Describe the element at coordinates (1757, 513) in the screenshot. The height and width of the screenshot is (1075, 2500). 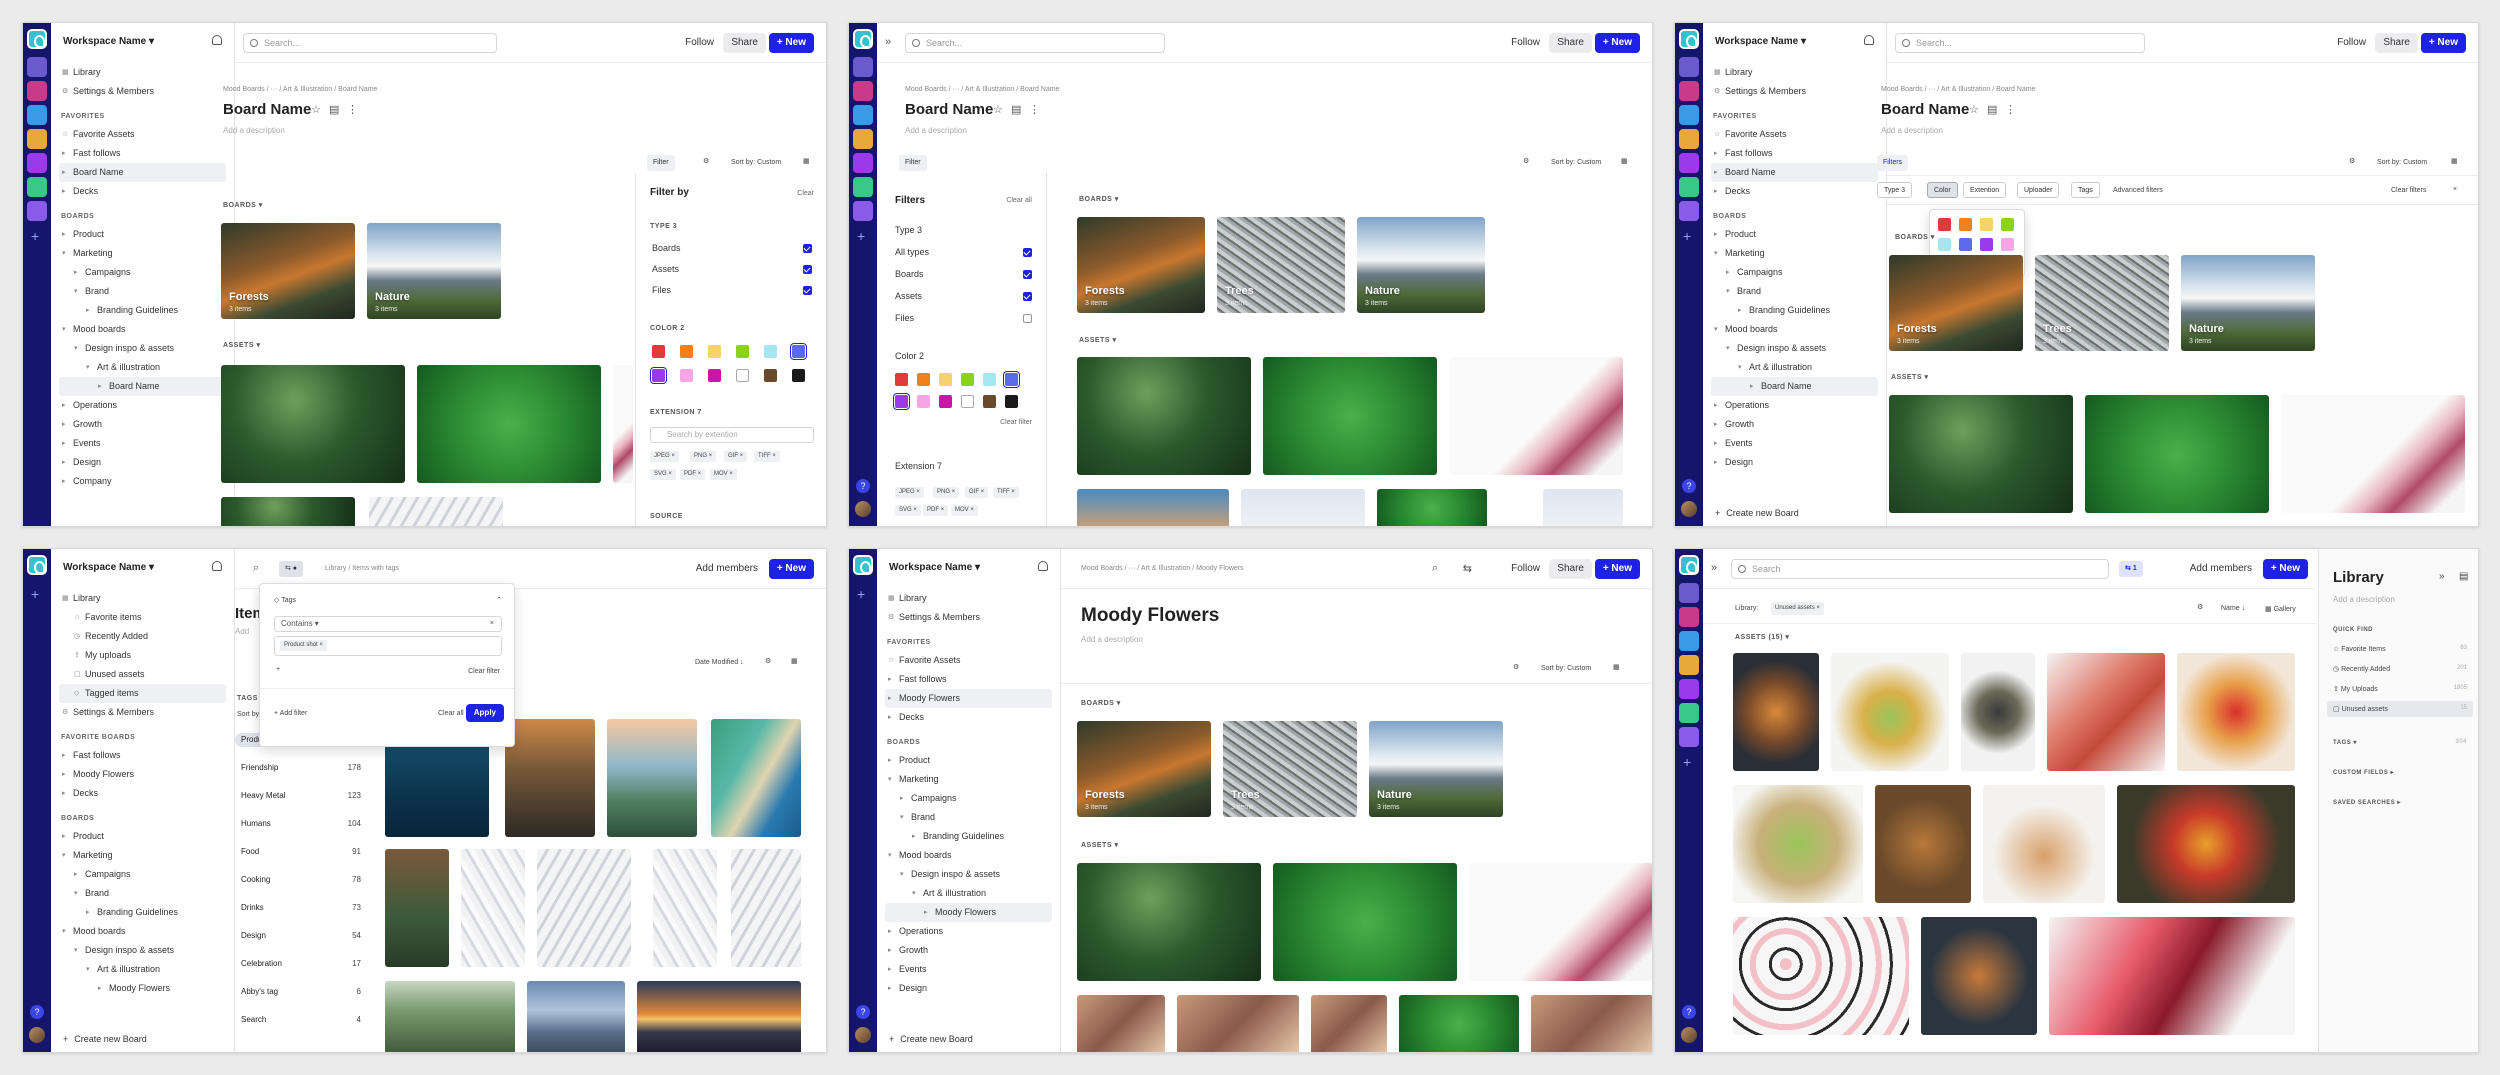
I see `create-new-board-button: Create new Board` at that location.